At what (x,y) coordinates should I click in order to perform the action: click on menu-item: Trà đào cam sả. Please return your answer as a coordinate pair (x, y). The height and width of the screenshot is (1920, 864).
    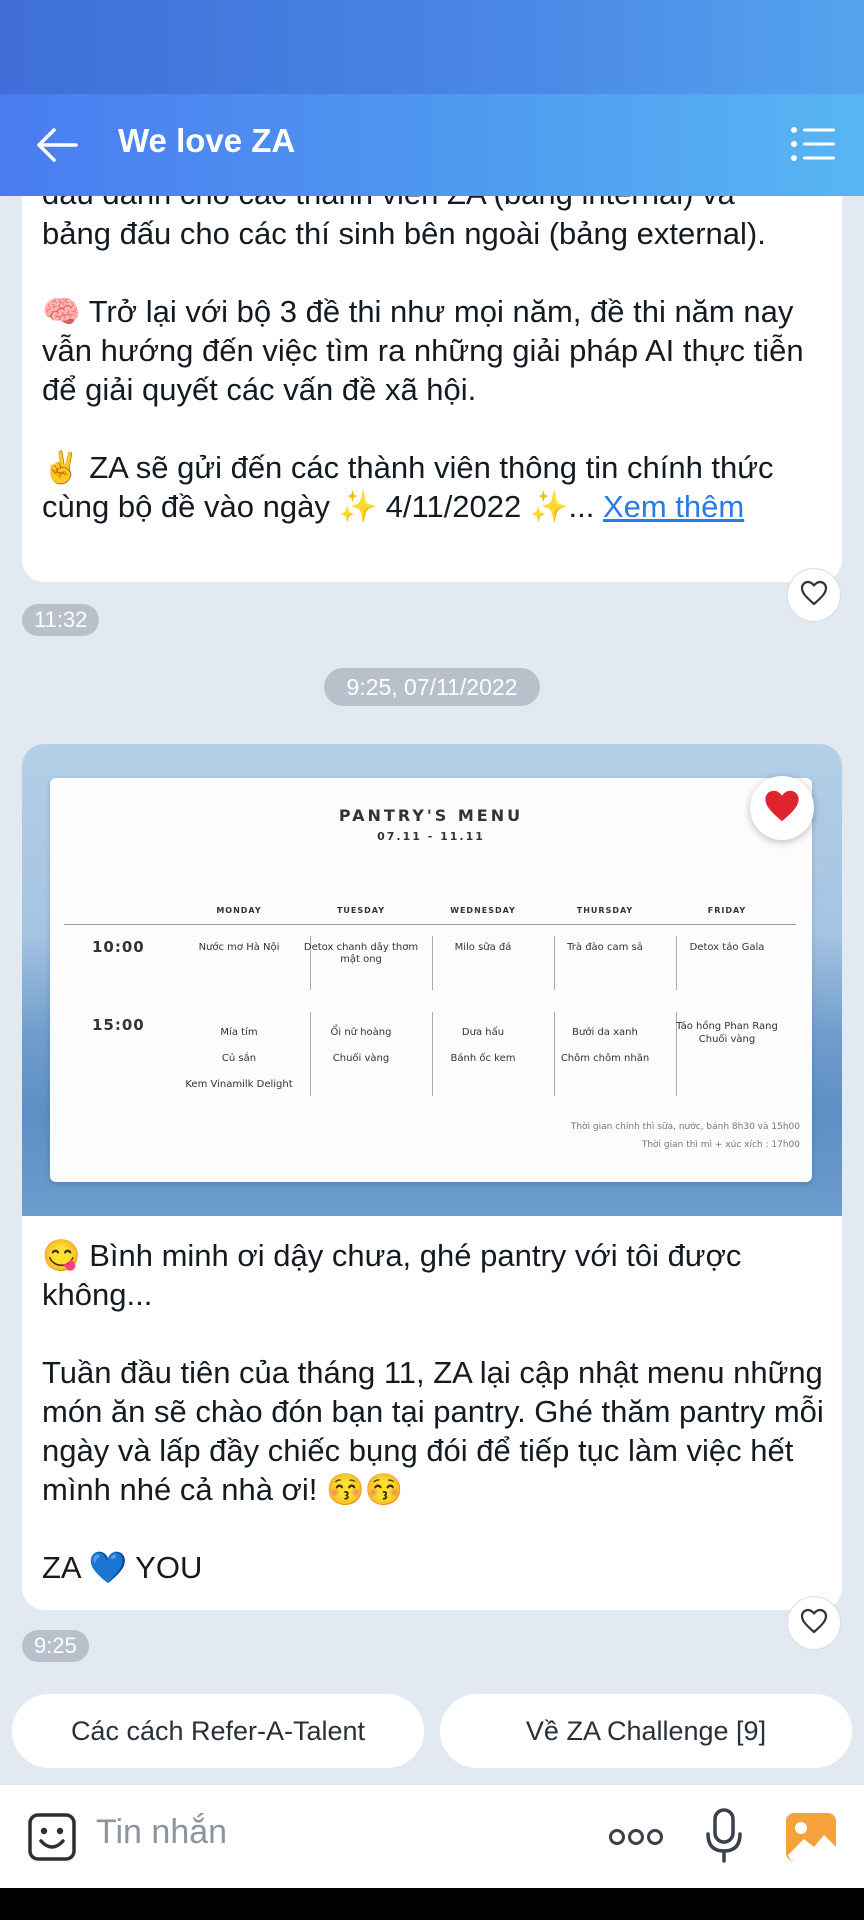
    Looking at the image, I should click on (605, 947).